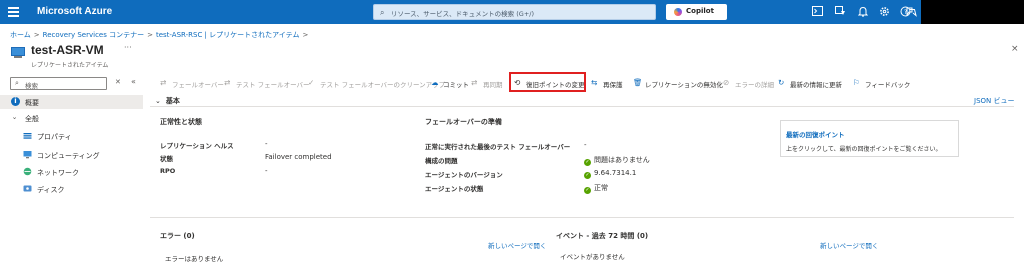 Image resolution: width=1024 pixels, height=263 pixels. Describe the element at coordinates (613, 85) in the screenshot. I see `reprotect-label: 再保護` at that location.